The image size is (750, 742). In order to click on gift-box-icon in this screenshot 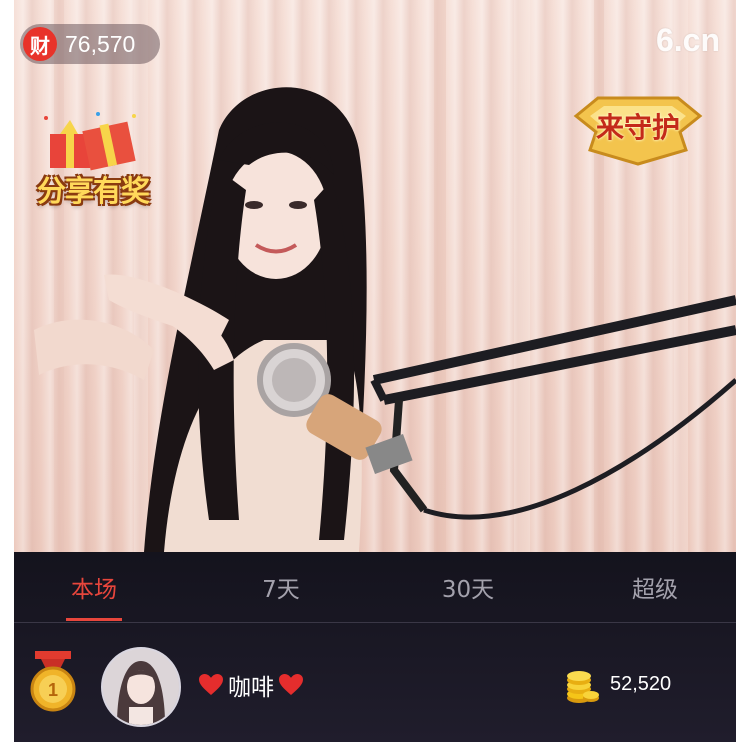, I will do `click(90, 141)`.